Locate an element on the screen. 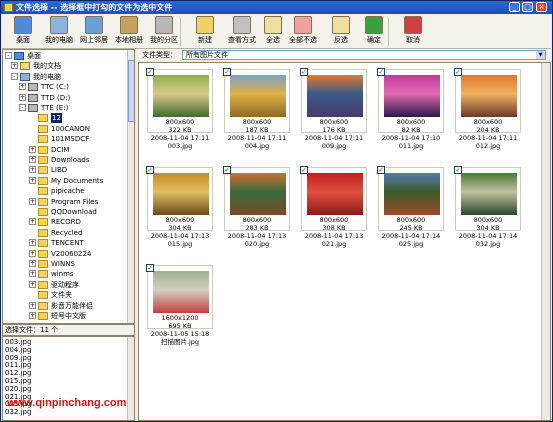 Image resolution: width=553 pixels, height=422 pixels. toolbar-button-cancel: 取消 is located at coordinates (413, 32).